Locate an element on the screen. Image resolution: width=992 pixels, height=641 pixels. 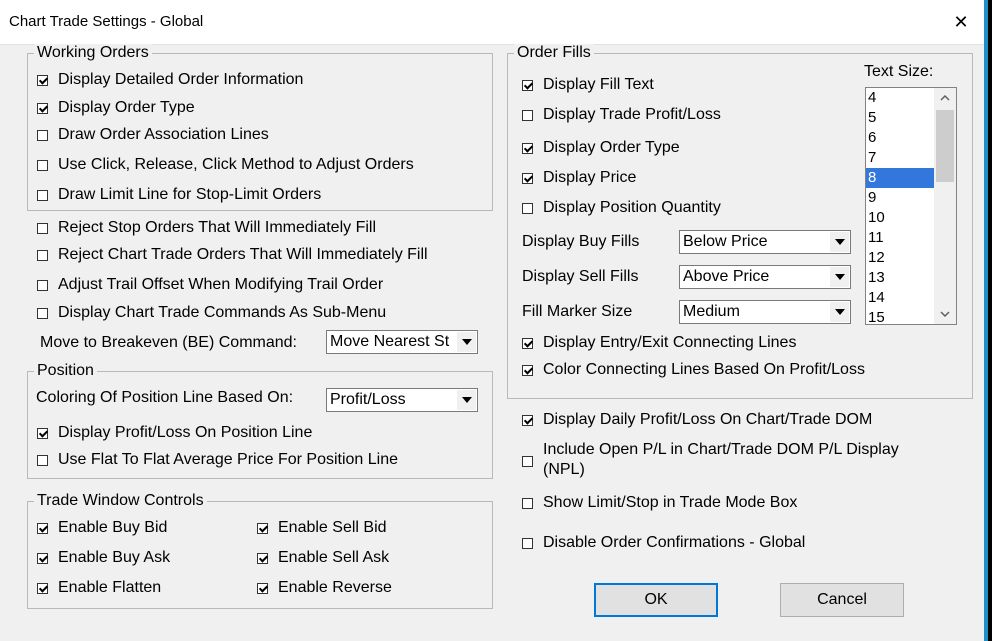
cb-chart-trade-sub-menu: Display Chart Trade Commands As Sub-Menu is located at coordinates (211, 313).